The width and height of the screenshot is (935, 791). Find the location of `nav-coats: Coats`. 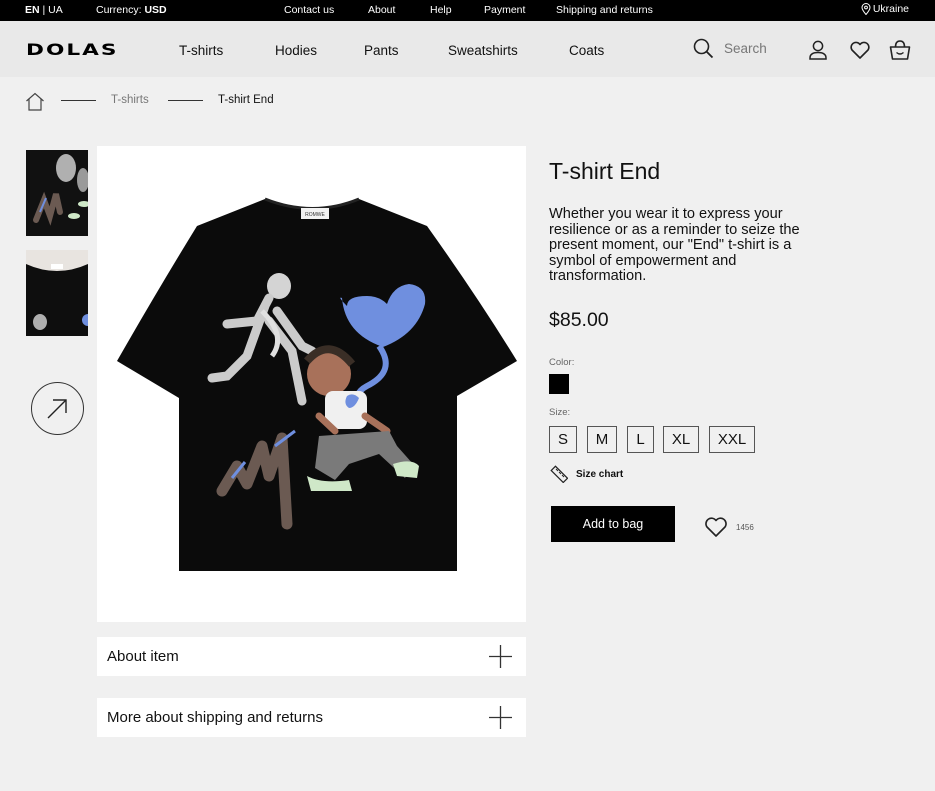

nav-coats: Coats is located at coordinates (586, 50).